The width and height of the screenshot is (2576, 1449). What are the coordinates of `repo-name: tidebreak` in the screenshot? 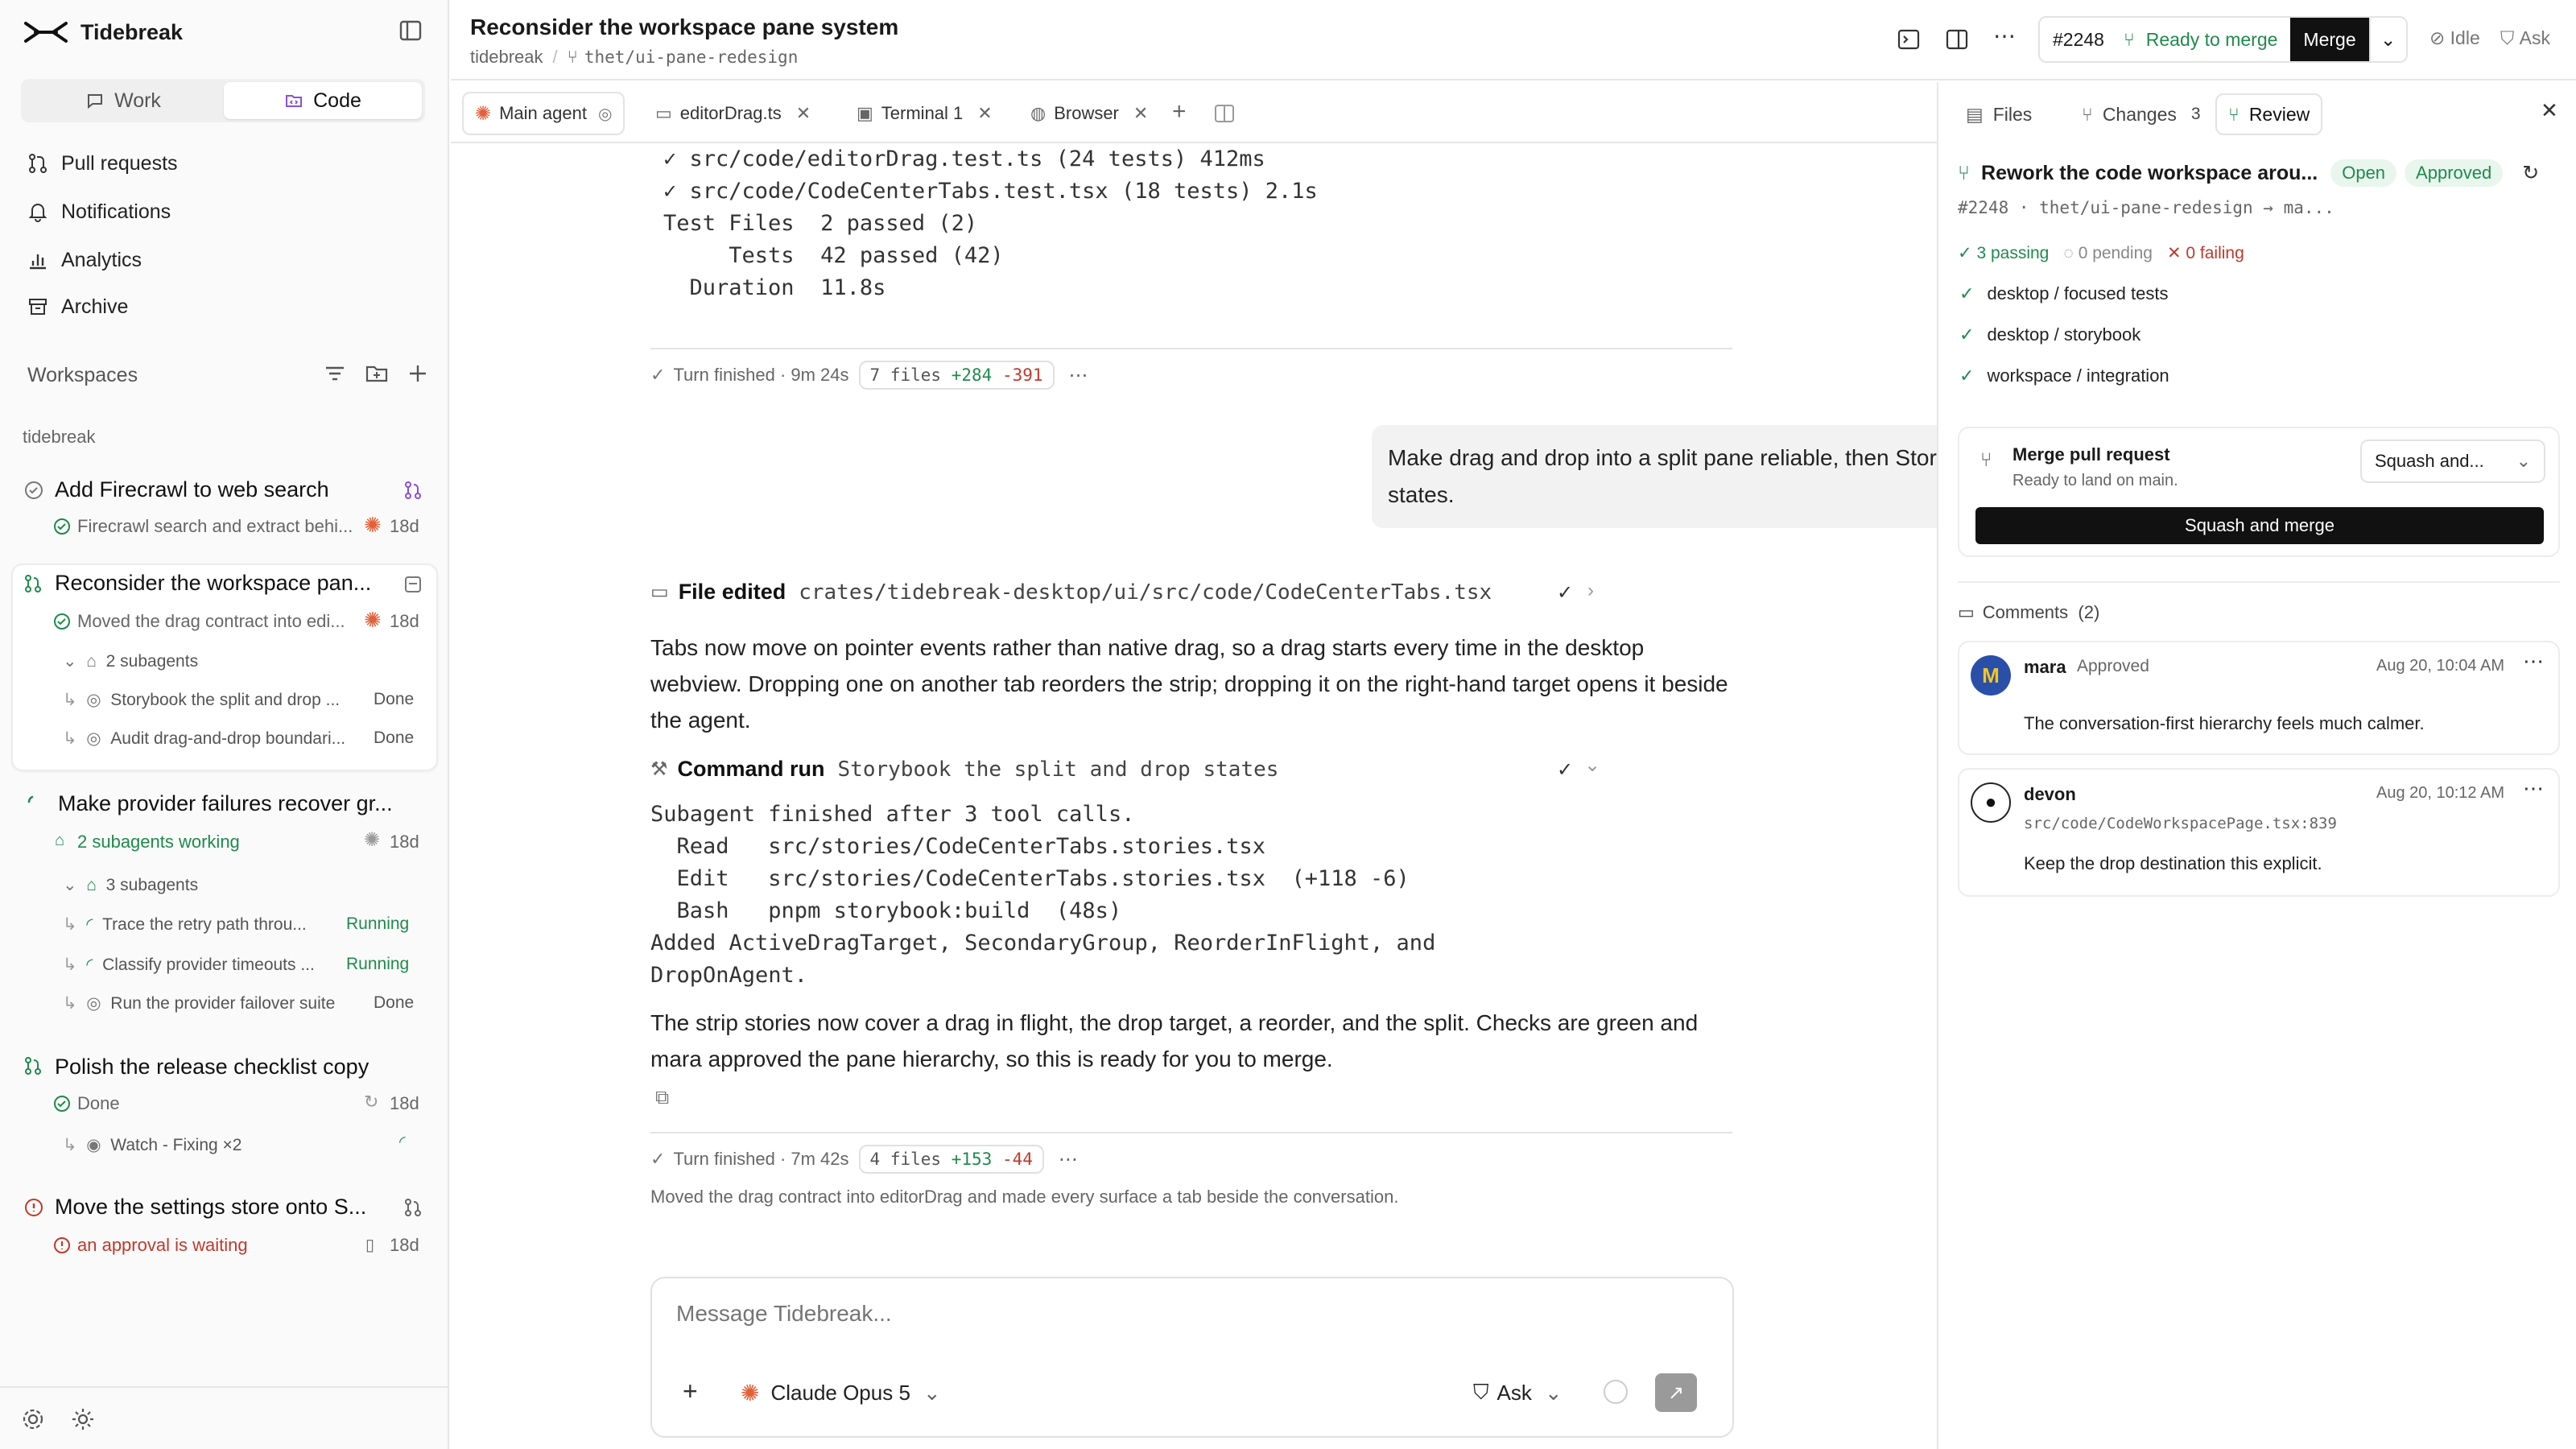 It's located at (506, 57).